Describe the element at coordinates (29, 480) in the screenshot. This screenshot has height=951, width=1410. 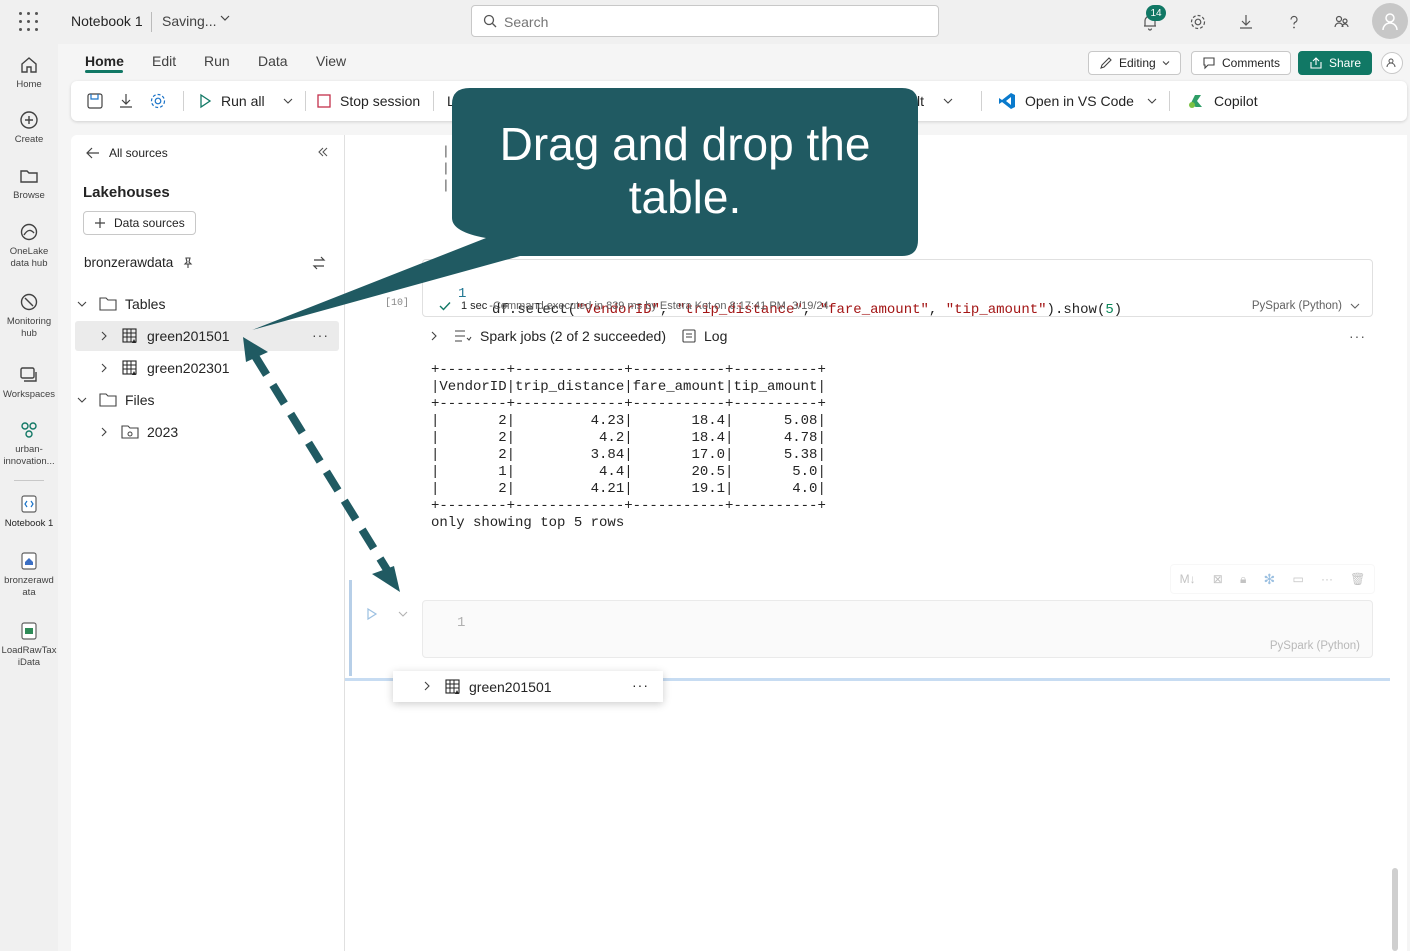
I see `rail-divider` at that location.